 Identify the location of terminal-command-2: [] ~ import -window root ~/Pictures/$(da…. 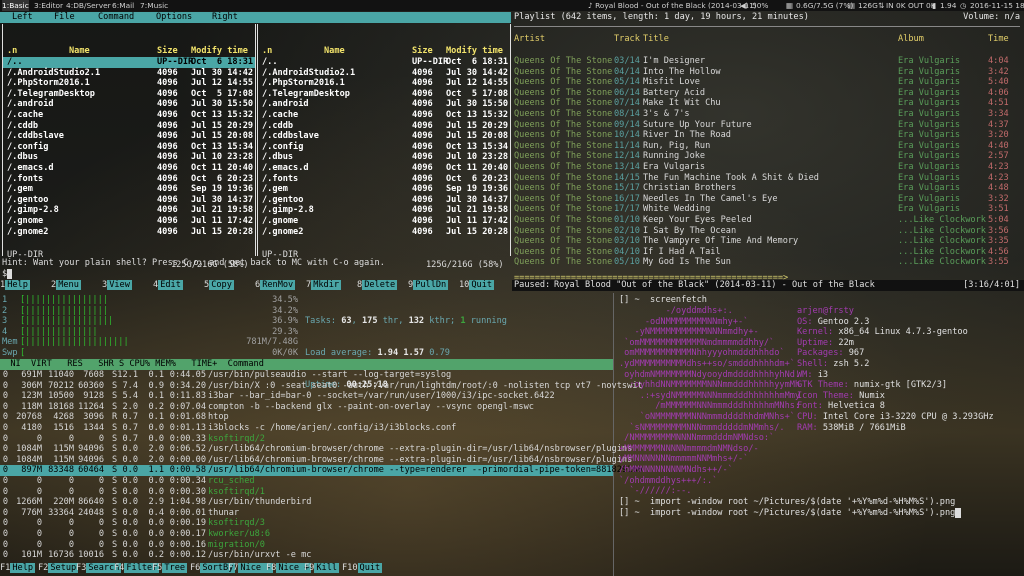
(790, 513).